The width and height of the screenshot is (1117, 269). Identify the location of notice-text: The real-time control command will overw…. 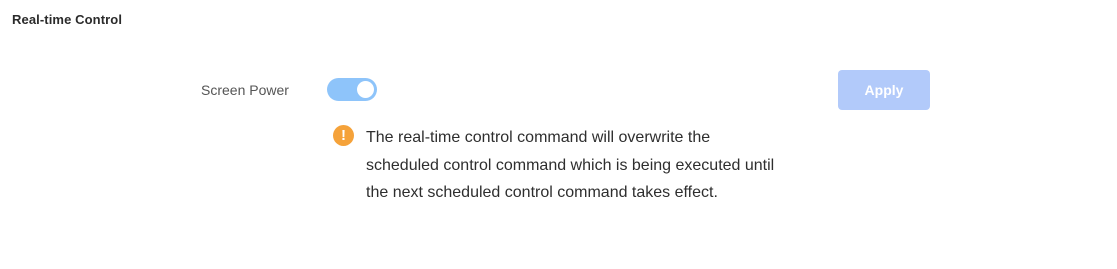
(570, 165).